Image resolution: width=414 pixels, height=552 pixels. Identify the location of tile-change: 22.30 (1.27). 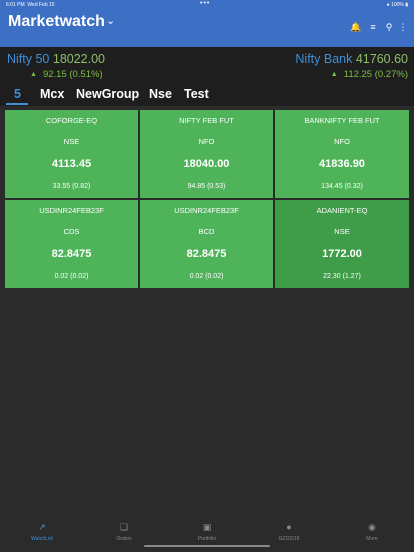
(342, 276).